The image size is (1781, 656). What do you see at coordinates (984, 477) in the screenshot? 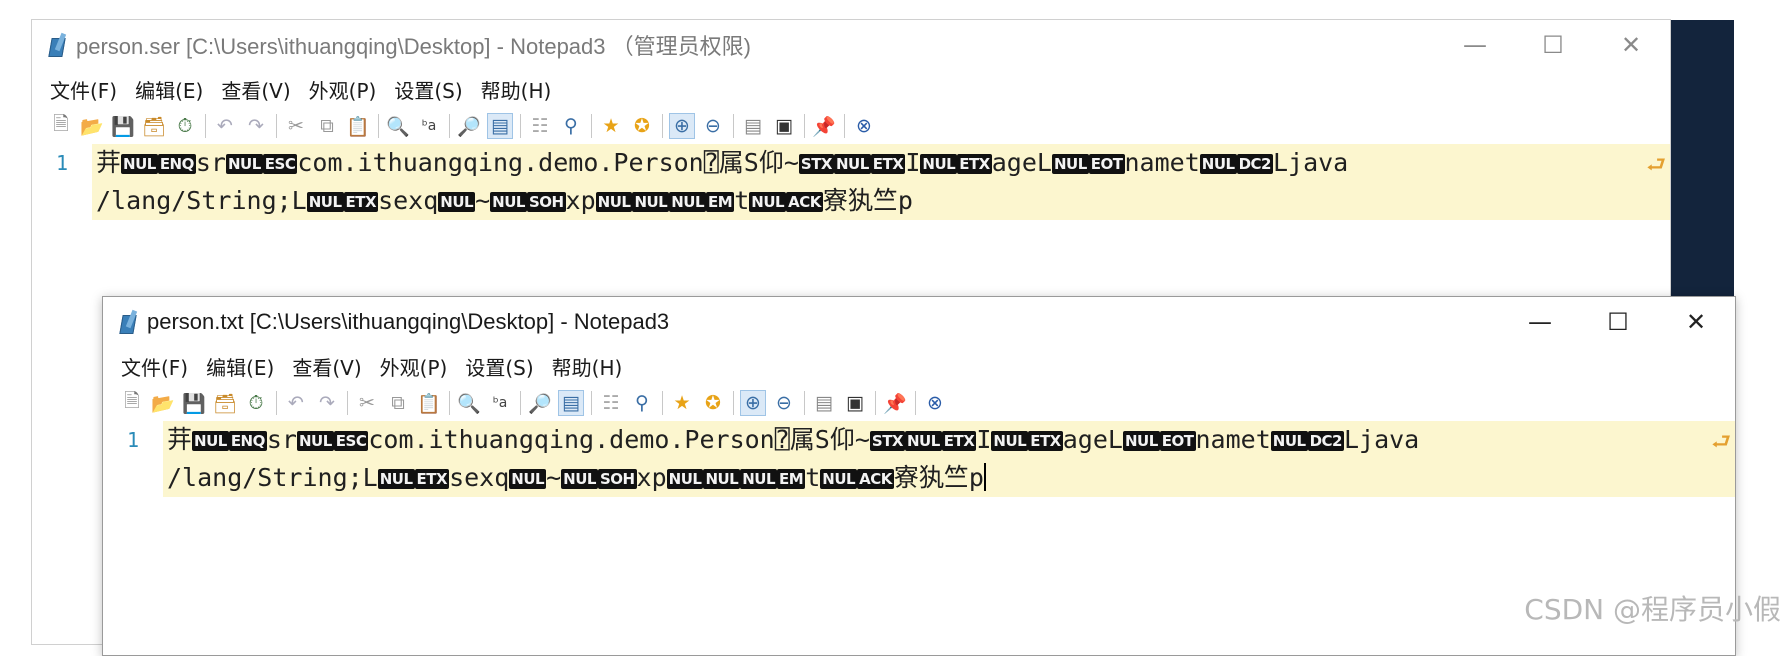
I see `text-caret` at bounding box center [984, 477].